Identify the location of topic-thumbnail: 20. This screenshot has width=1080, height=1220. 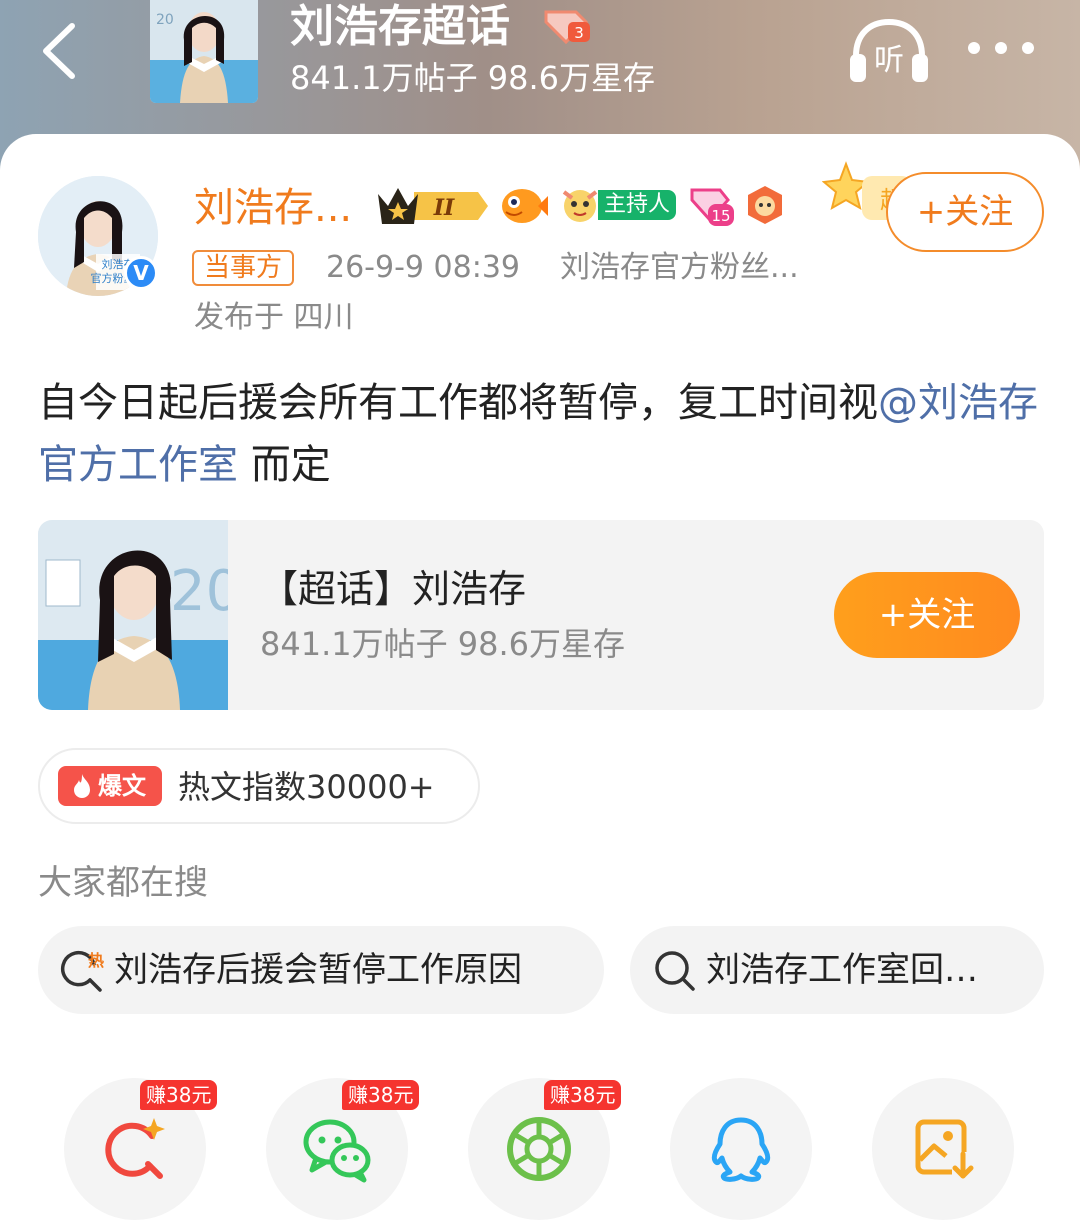
(204, 51).